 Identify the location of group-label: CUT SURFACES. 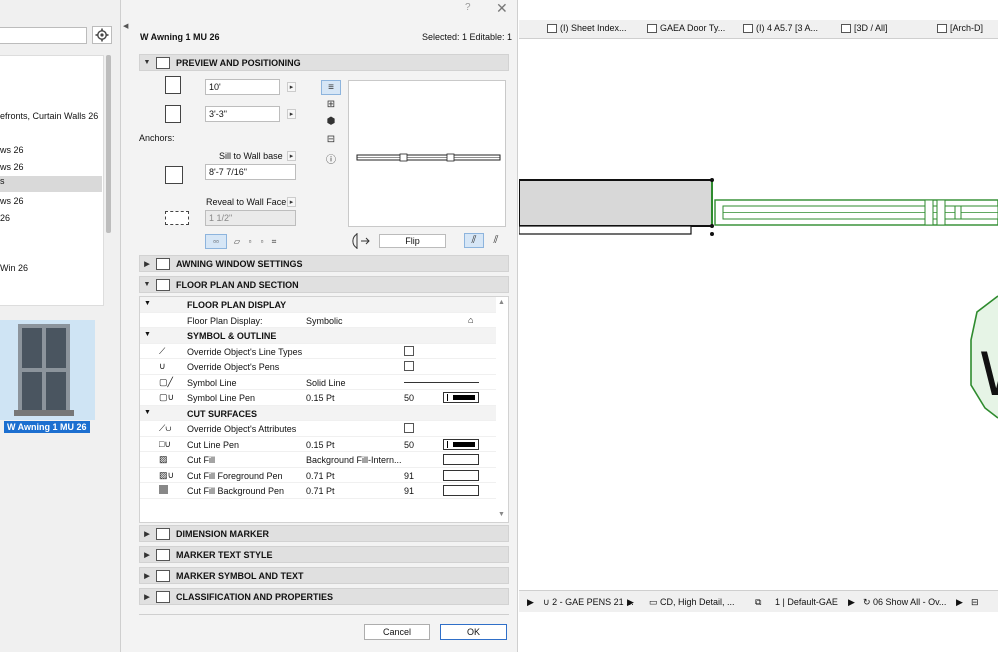
(222, 413).